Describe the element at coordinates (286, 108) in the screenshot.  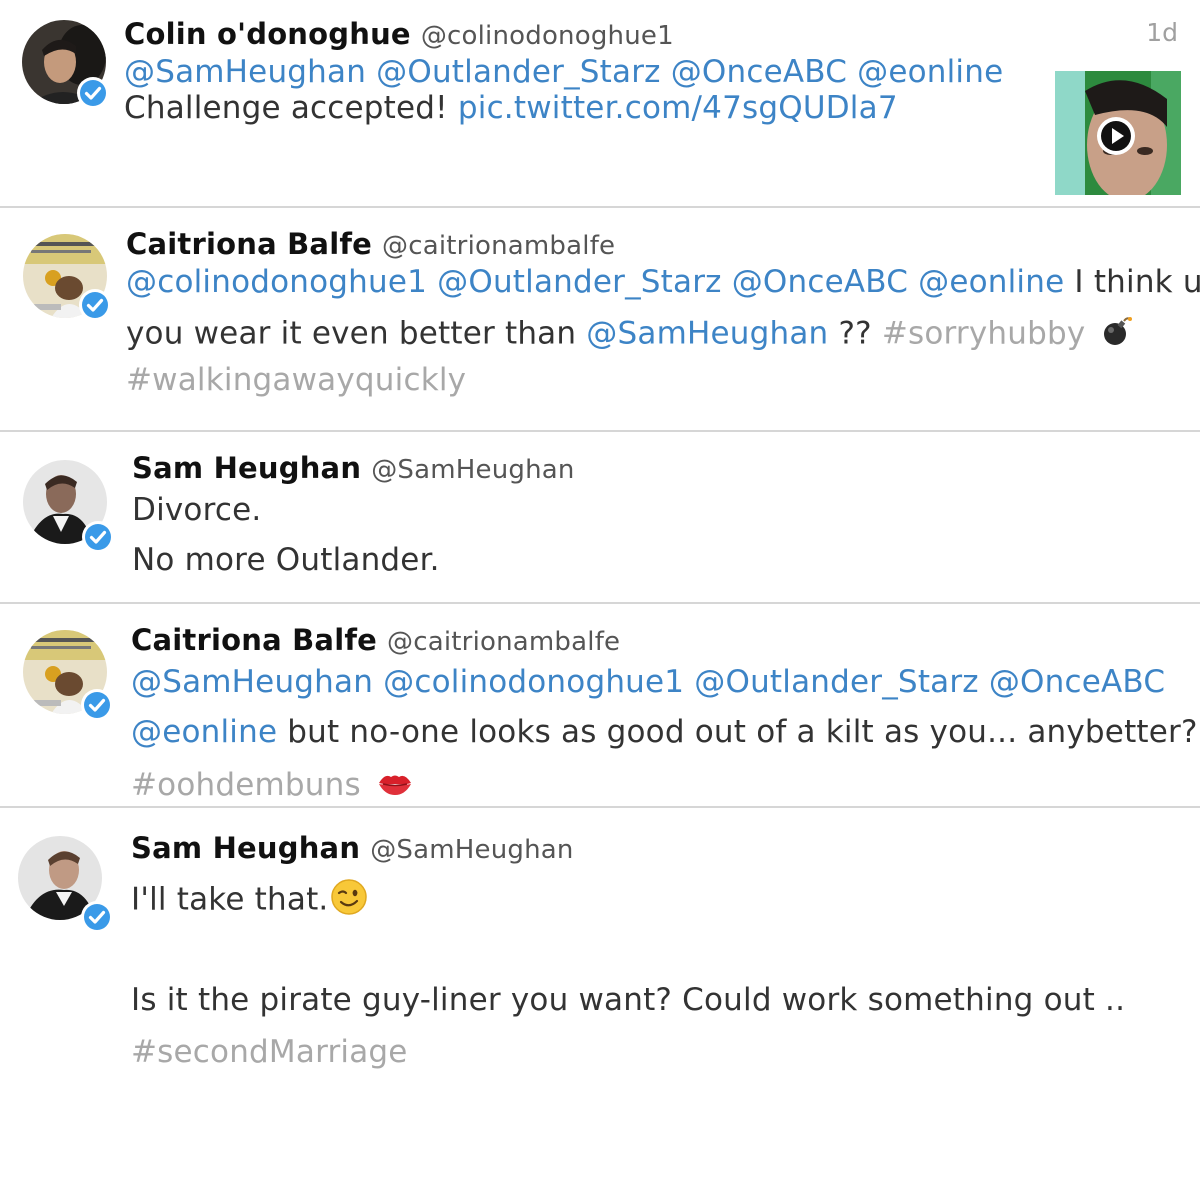
I see `tweet-text: Challenge accepted!` at that location.